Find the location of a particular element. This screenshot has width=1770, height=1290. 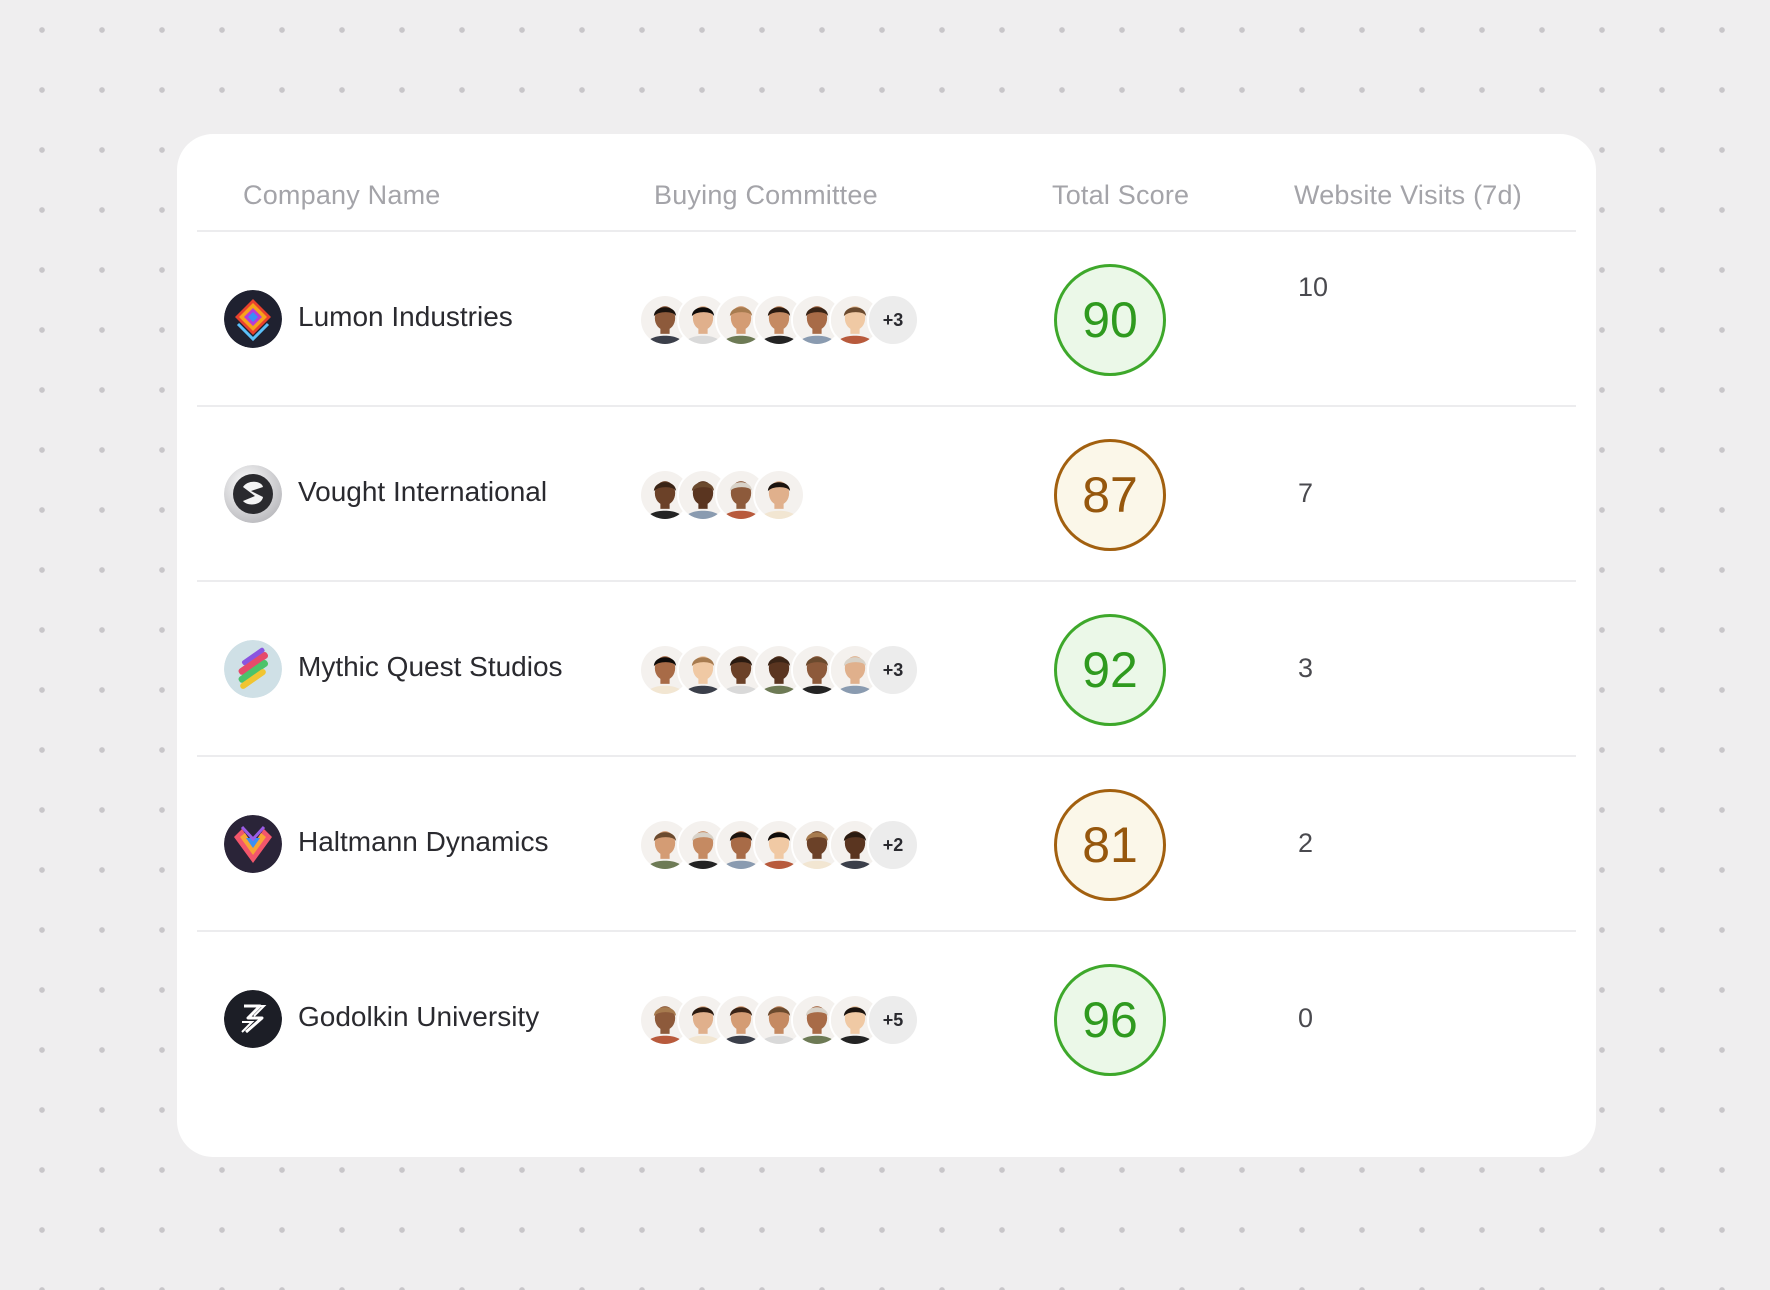

company-name: Vought International is located at coordinates (422, 492).